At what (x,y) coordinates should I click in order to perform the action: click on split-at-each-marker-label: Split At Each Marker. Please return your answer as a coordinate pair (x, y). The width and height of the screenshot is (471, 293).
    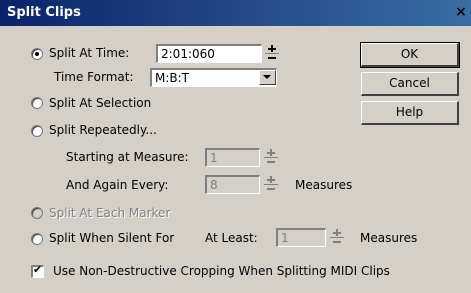
    Looking at the image, I should click on (110, 213).